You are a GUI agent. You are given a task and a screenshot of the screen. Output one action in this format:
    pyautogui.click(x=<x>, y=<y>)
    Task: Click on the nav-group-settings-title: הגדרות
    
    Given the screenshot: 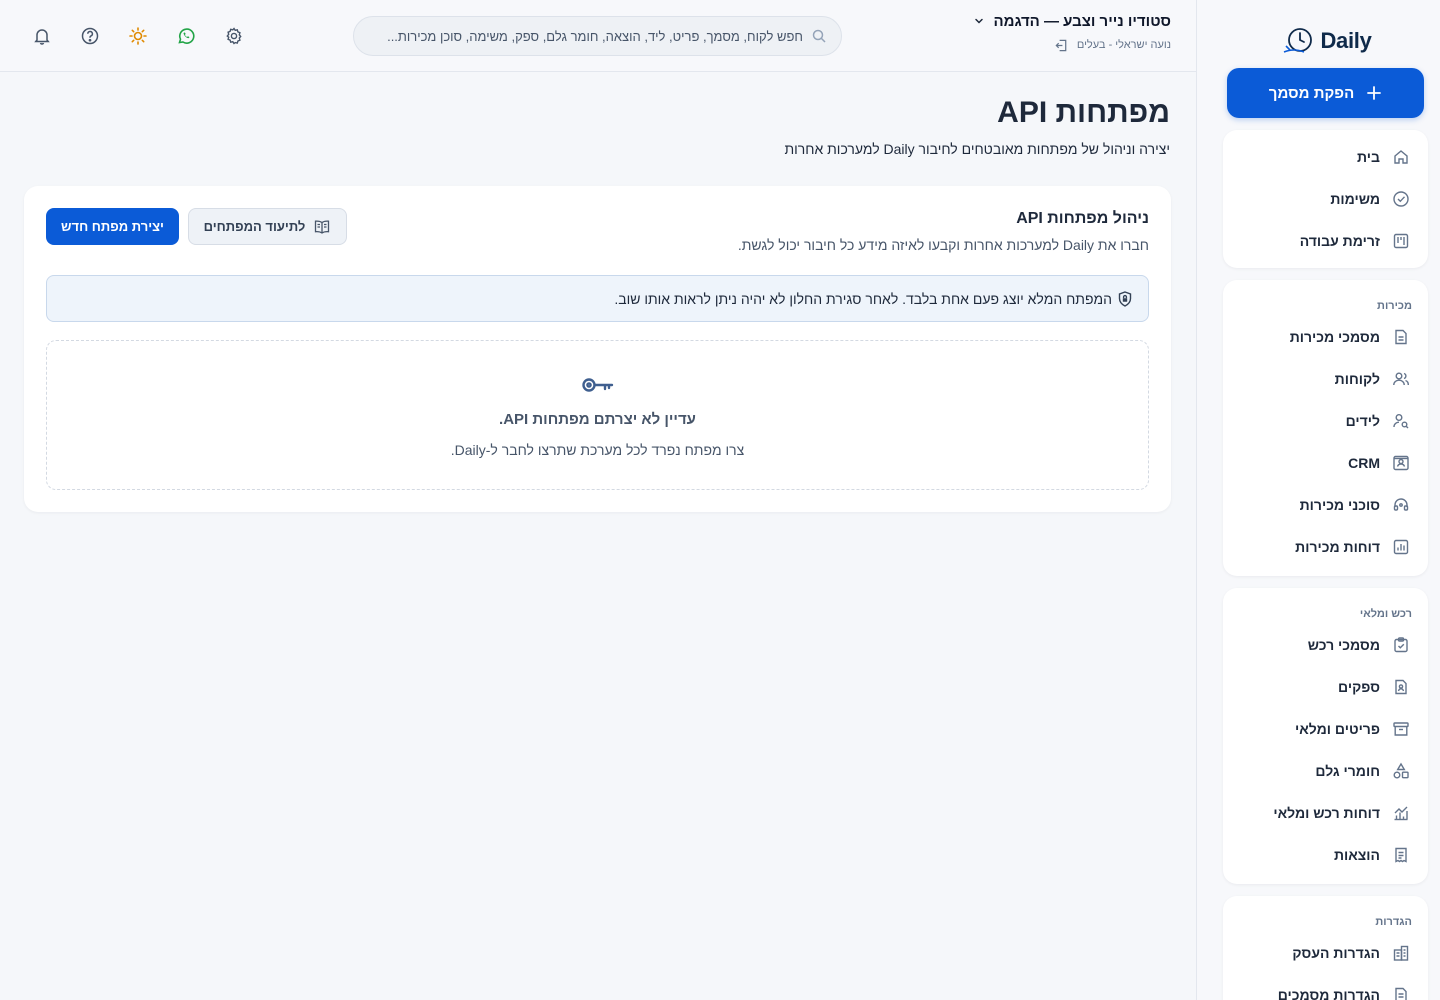 What is the action you would take?
    pyautogui.click(x=1393, y=922)
    